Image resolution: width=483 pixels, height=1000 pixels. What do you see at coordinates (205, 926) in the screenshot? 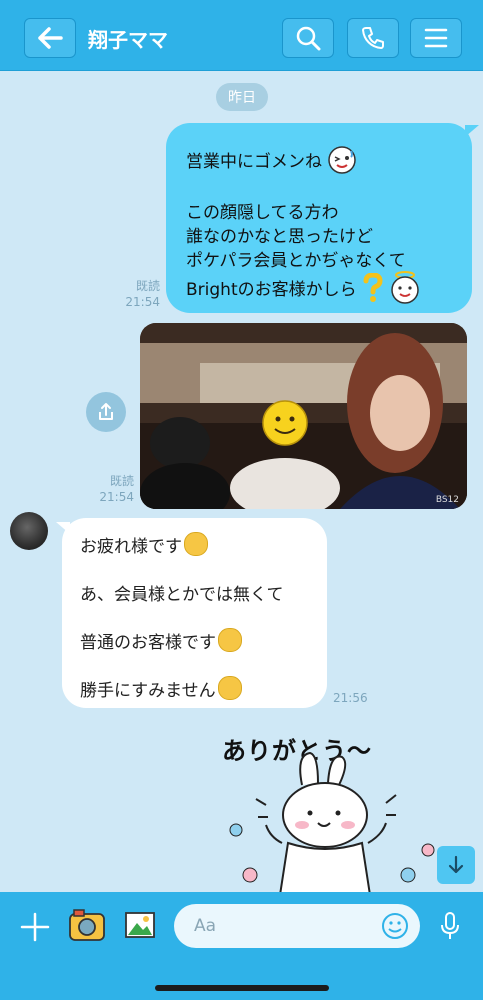
I see `input-placeholder: Aa` at bounding box center [205, 926].